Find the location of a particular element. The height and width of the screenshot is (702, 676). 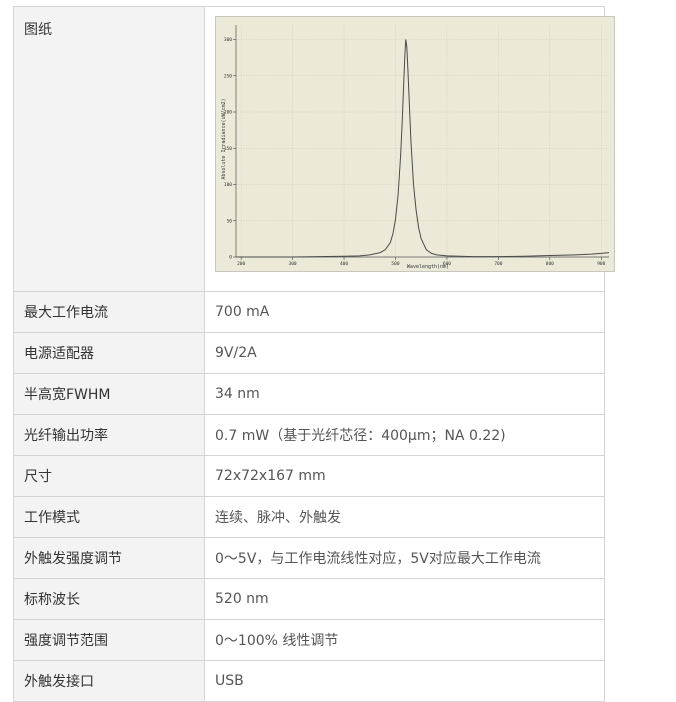

y-tick-label: 300 is located at coordinates (228, 40).